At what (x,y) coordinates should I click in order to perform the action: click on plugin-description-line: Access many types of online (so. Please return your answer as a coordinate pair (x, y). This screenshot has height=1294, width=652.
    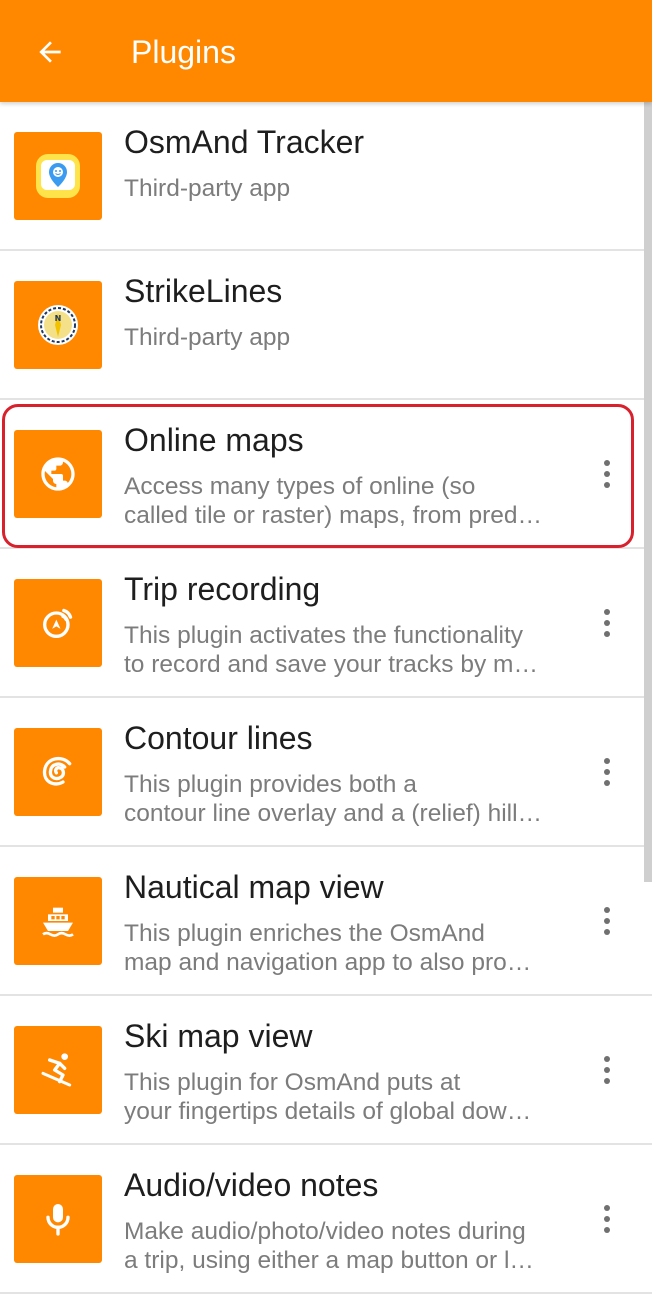
    Looking at the image, I should click on (300, 486).